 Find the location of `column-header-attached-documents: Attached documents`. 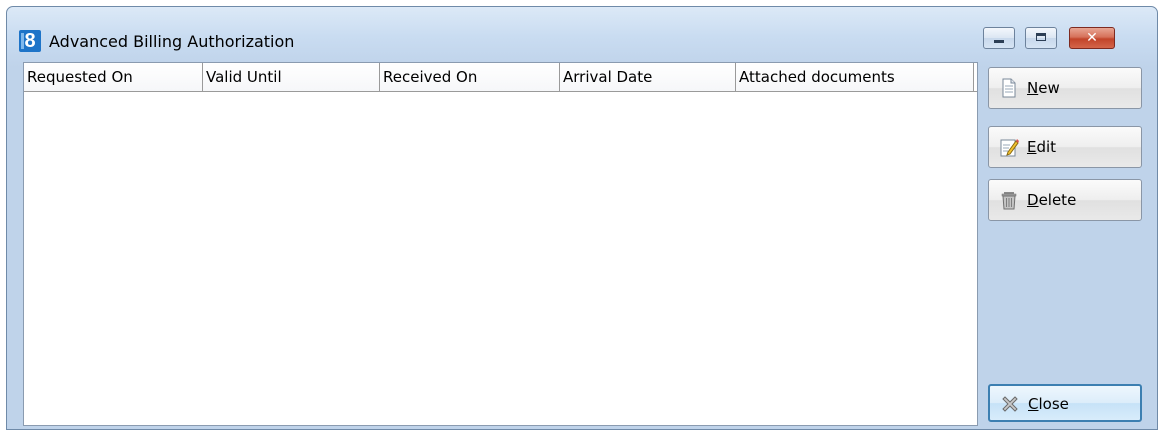

column-header-attached-documents: Attached documents is located at coordinates (855, 77).